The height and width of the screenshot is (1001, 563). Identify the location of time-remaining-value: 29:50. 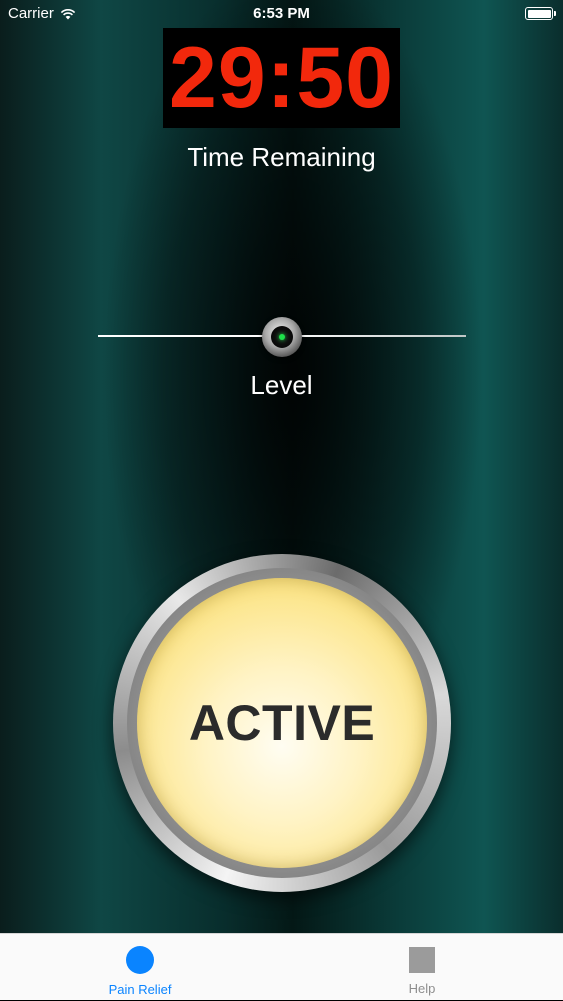
(281, 78).